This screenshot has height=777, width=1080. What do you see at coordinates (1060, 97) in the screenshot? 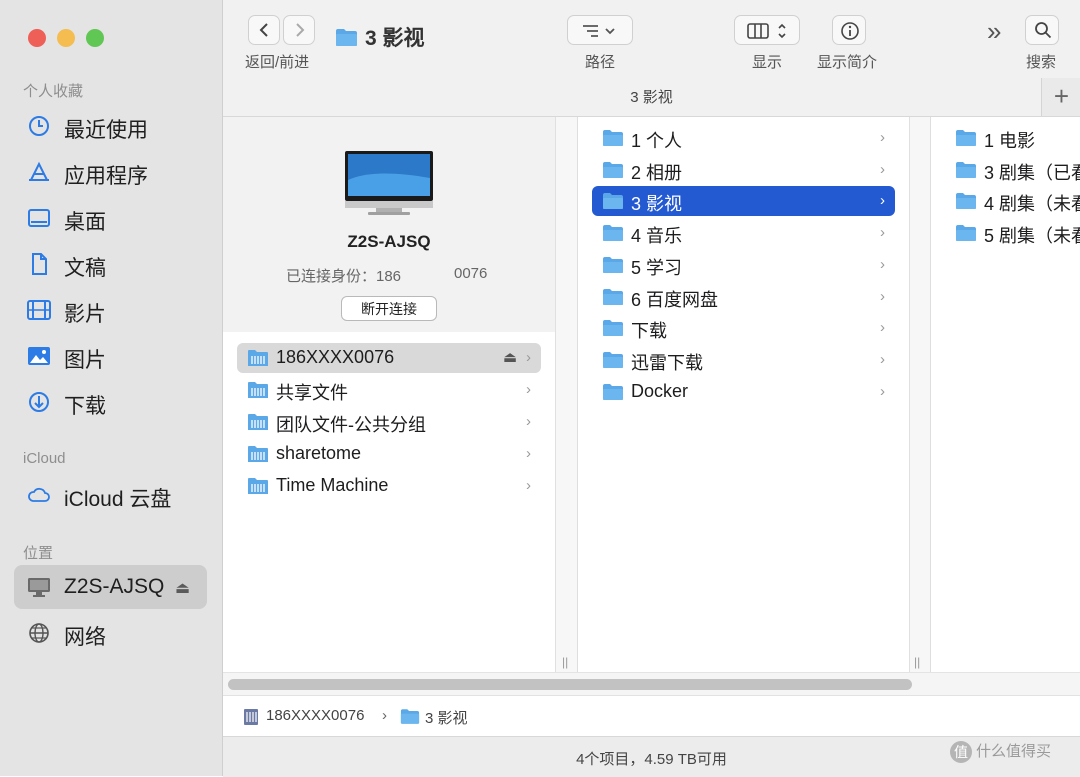
I see `new-tab-button: +` at bounding box center [1060, 97].